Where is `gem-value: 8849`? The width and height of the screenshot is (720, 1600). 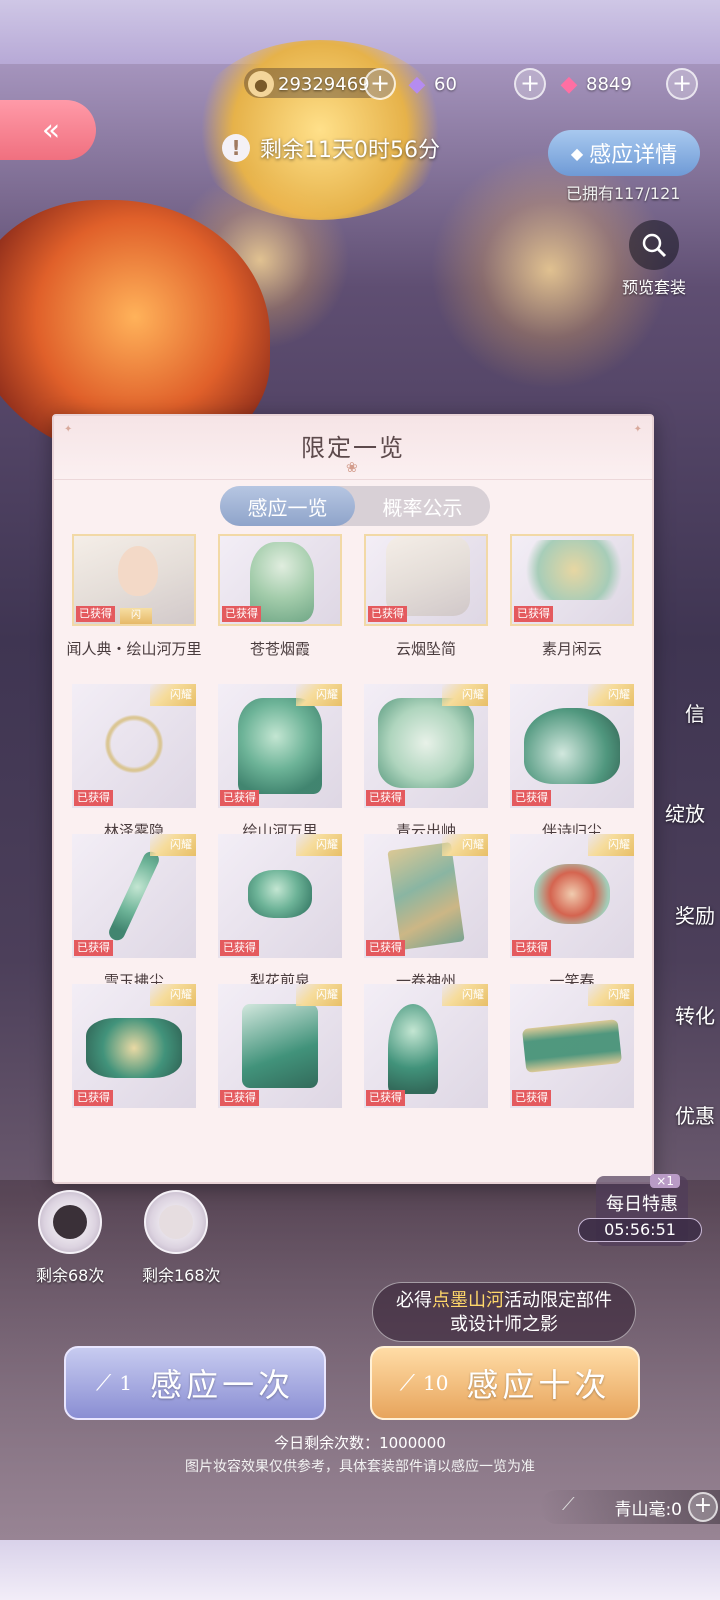 gem-value: 8849 is located at coordinates (609, 84).